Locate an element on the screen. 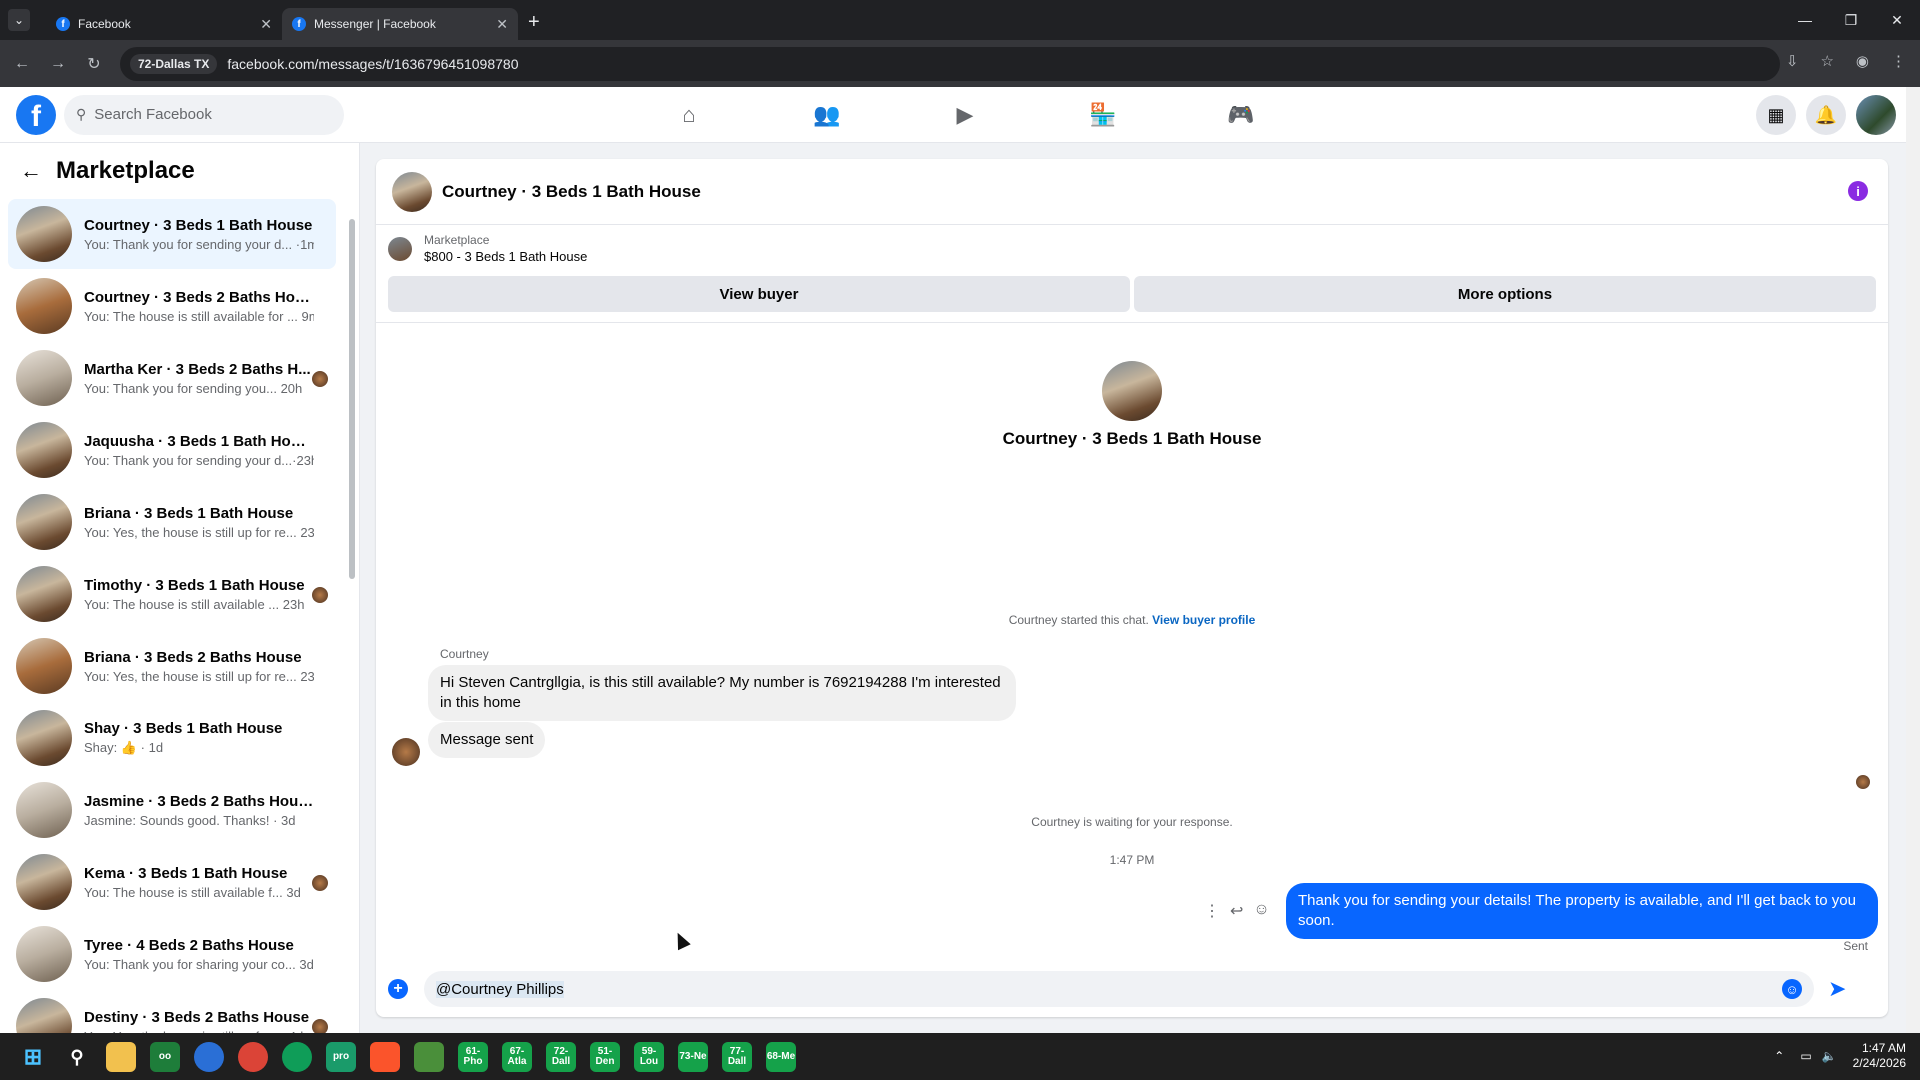 This screenshot has width=1920, height=1080. buyer-name-heading: Courtney · 3 Beds 1 Bath House is located at coordinates (1132, 438).